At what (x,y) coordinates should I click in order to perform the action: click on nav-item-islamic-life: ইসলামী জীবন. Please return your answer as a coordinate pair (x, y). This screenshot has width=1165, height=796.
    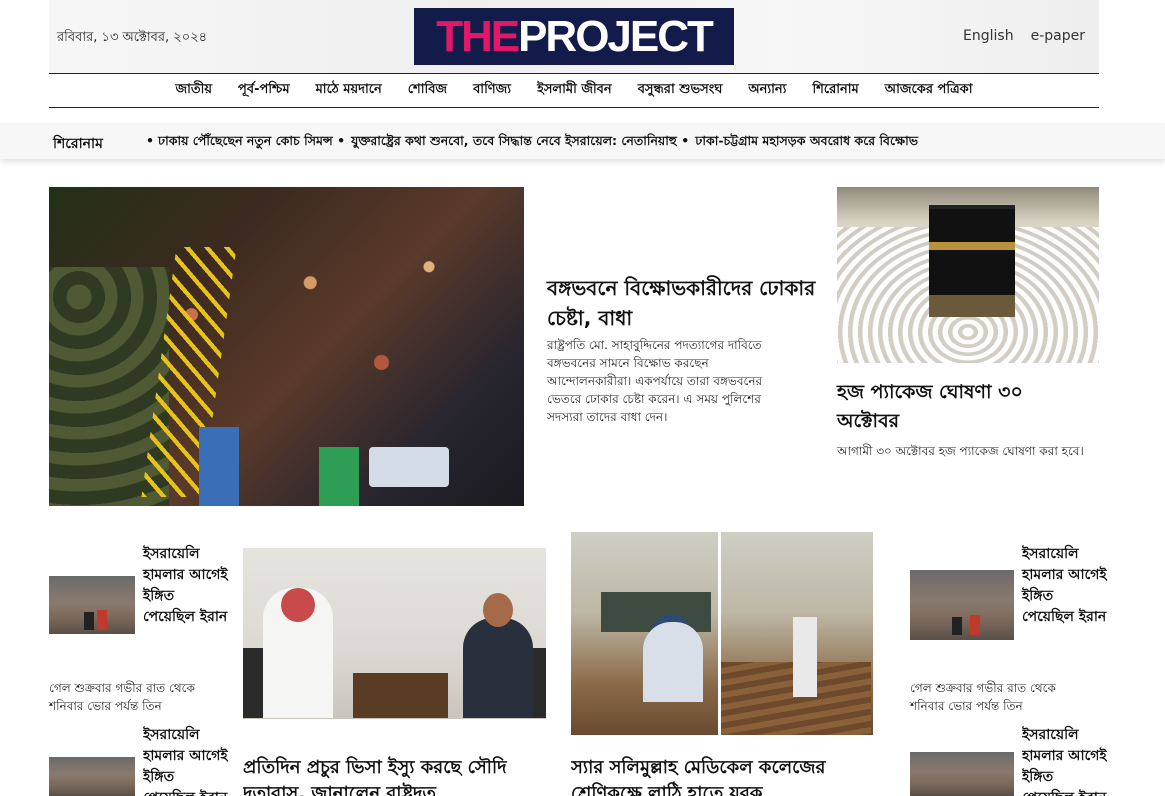
    Looking at the image, I should click on (574, 90).